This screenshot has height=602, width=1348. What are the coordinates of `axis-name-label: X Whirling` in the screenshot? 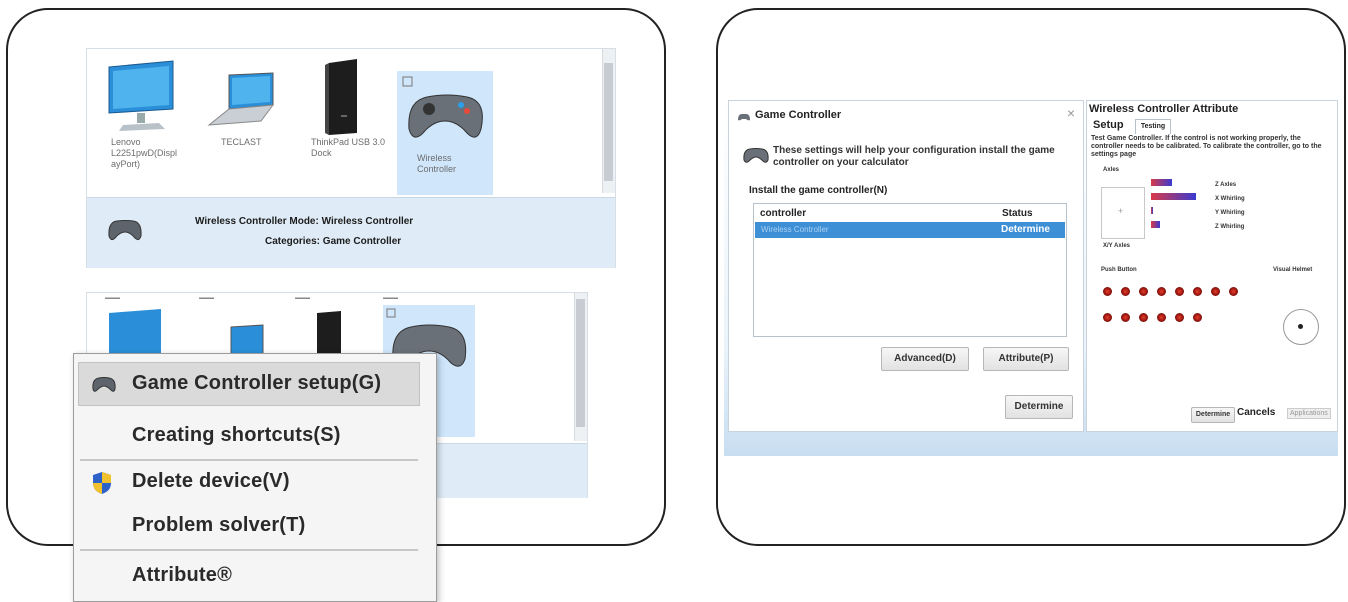 It's located at (1230, 199).